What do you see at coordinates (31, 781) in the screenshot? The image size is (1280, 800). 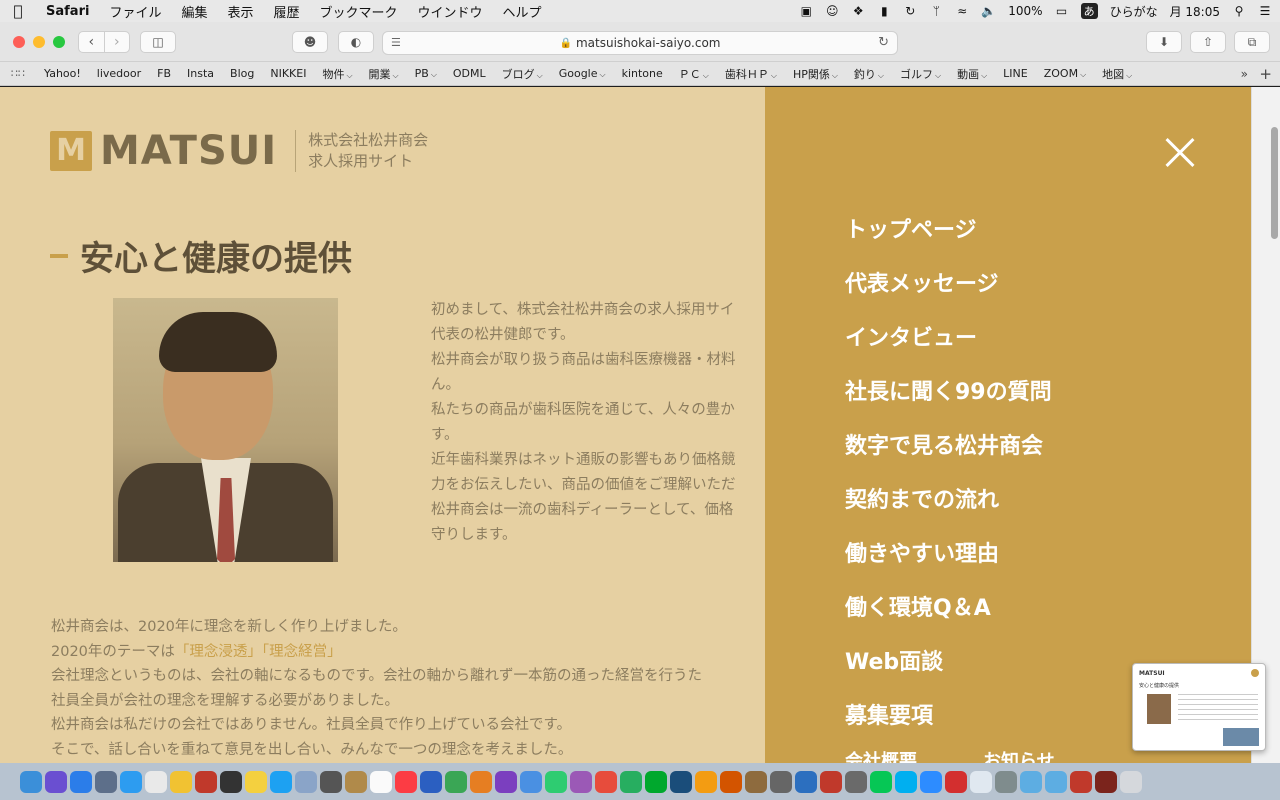 I see `finder-icon` at bounding box center [31, 781].